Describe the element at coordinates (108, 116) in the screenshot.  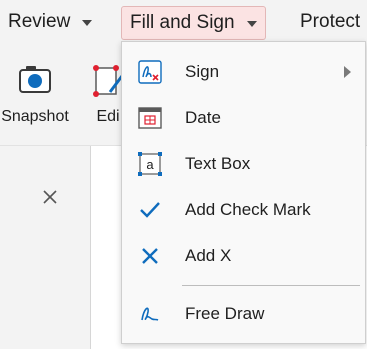
I see `edit-label: Edi` at that location.